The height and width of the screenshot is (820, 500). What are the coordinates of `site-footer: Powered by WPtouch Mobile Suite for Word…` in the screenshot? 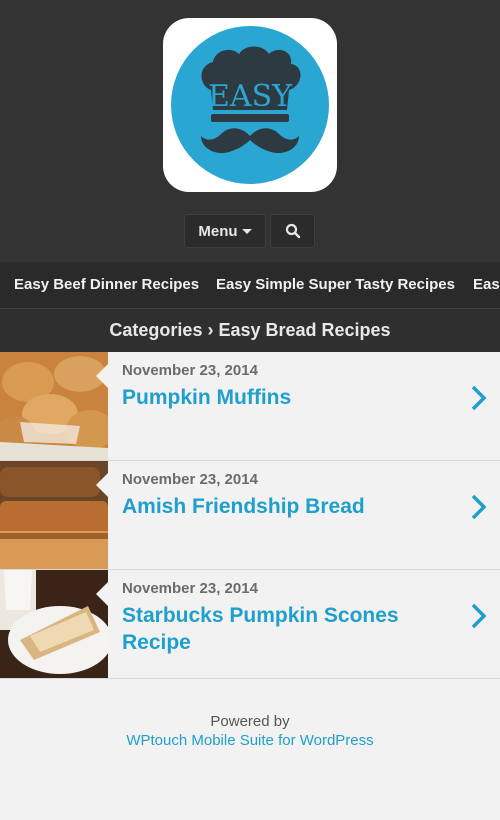 It's located at (250, 714).